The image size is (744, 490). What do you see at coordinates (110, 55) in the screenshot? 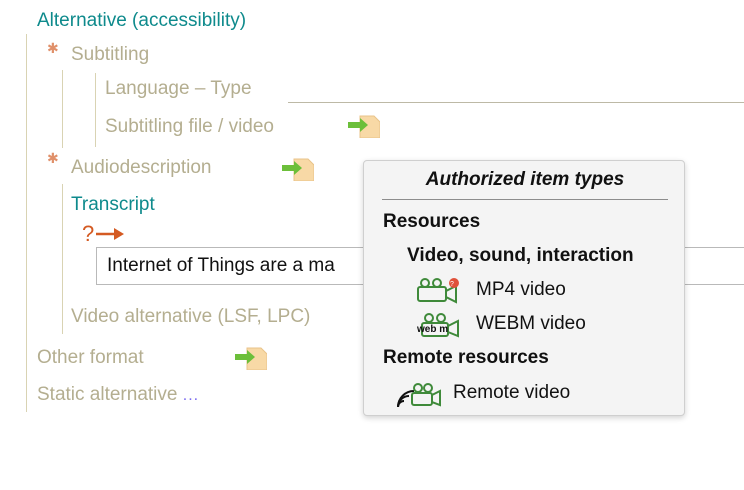
I see `subtitling-label: Subtitling` at bounding box center [110, 55].